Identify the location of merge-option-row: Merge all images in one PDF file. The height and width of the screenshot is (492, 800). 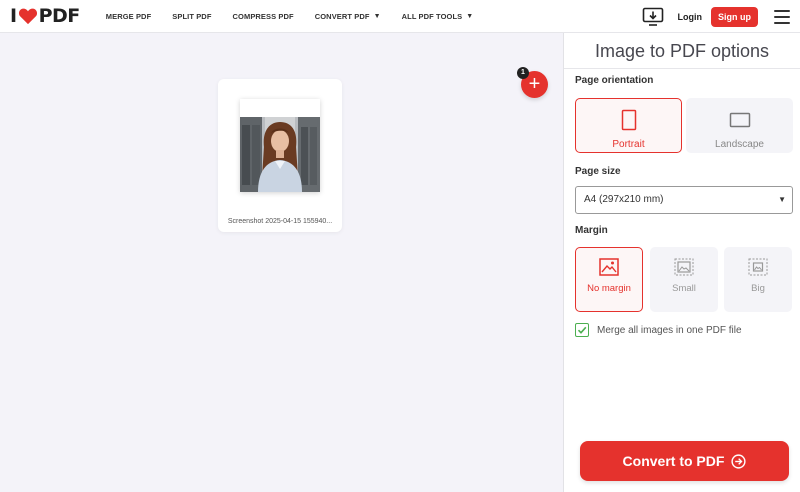
(658, 330).